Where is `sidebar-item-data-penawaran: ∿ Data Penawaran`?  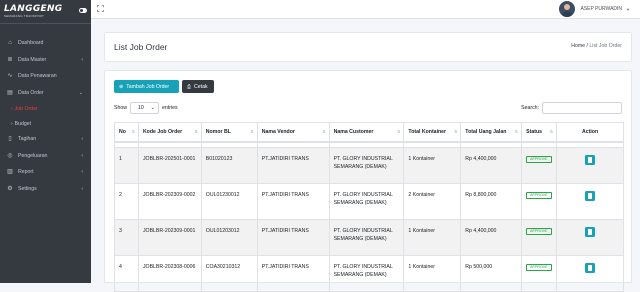 sidebar-item-data-penawaran: ∿ Data Penawaran is located at coordinates (45, 76).